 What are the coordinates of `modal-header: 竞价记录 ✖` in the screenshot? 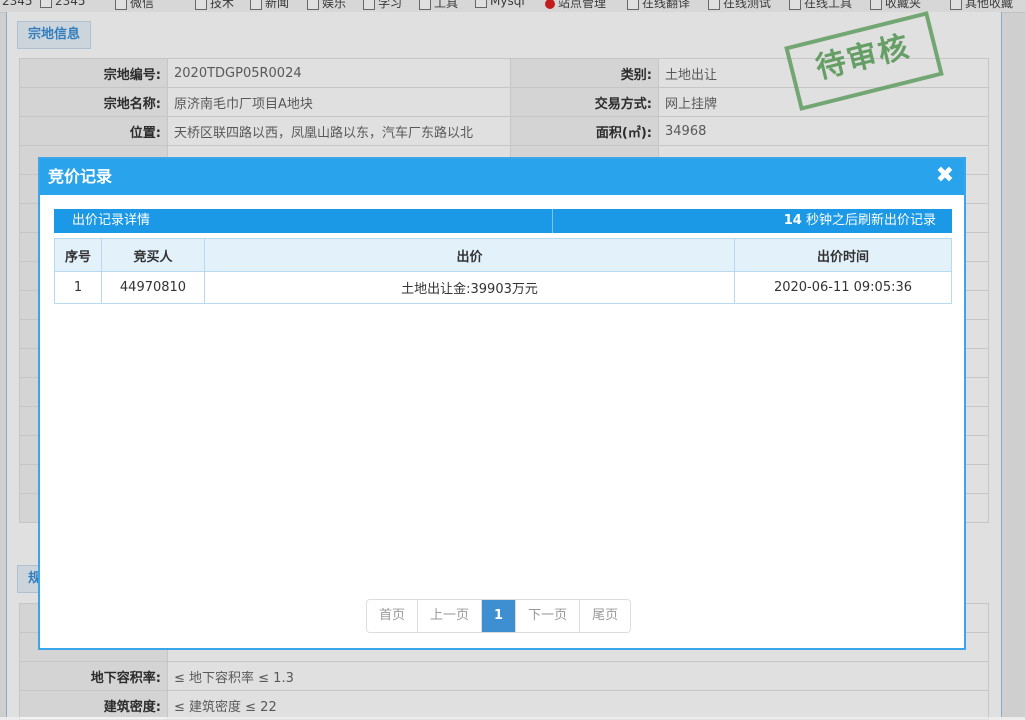 It's located at (502, 177).